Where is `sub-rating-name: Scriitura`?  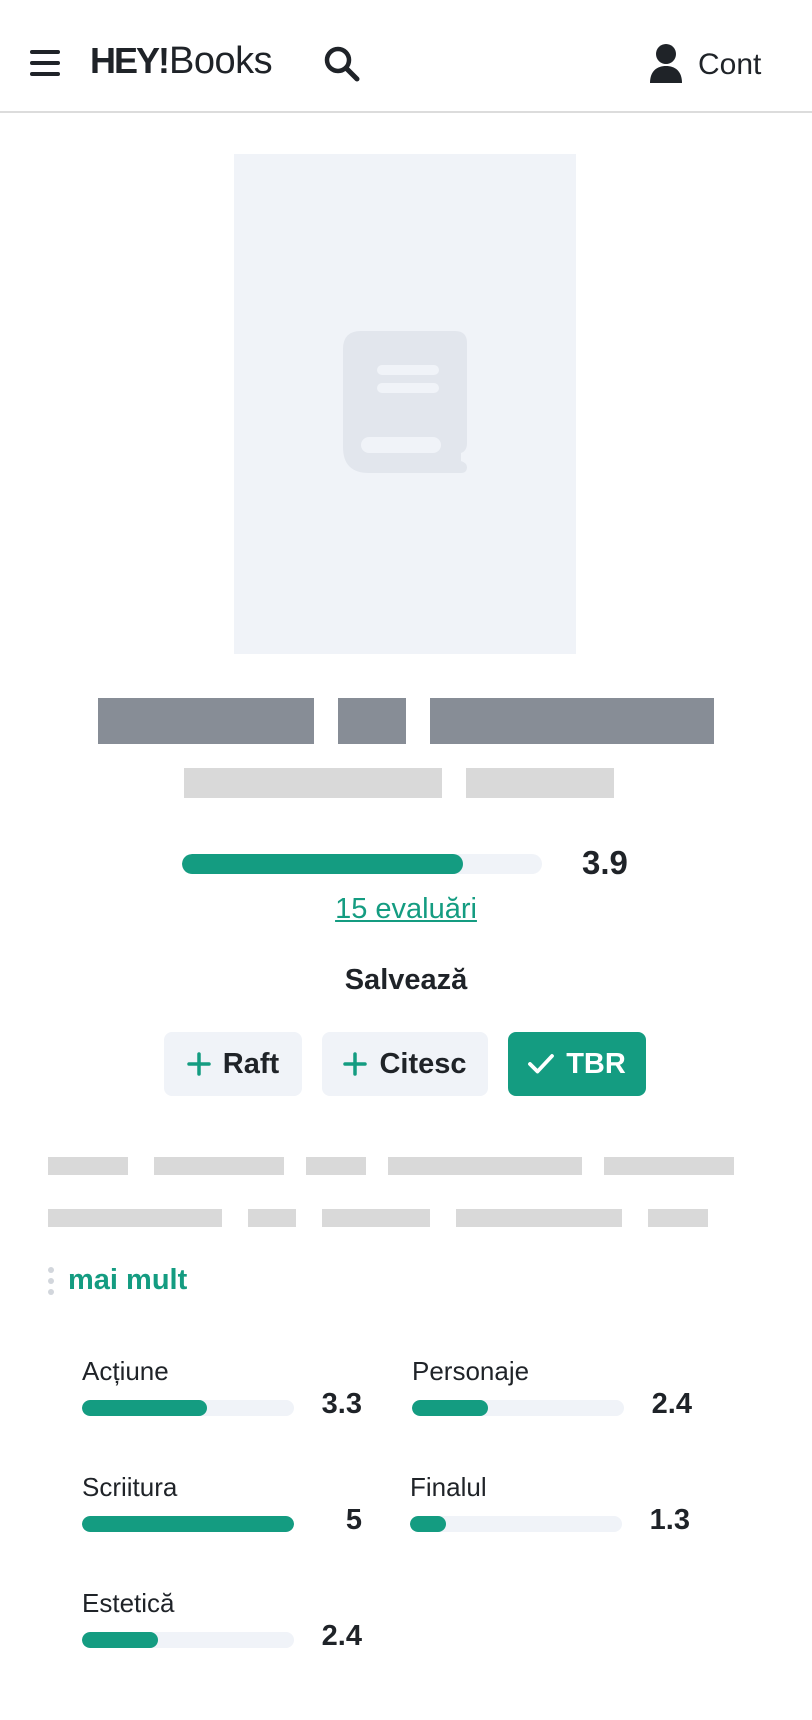 sub-rating-name: Scriitura is located at coordinates (130, 1487).